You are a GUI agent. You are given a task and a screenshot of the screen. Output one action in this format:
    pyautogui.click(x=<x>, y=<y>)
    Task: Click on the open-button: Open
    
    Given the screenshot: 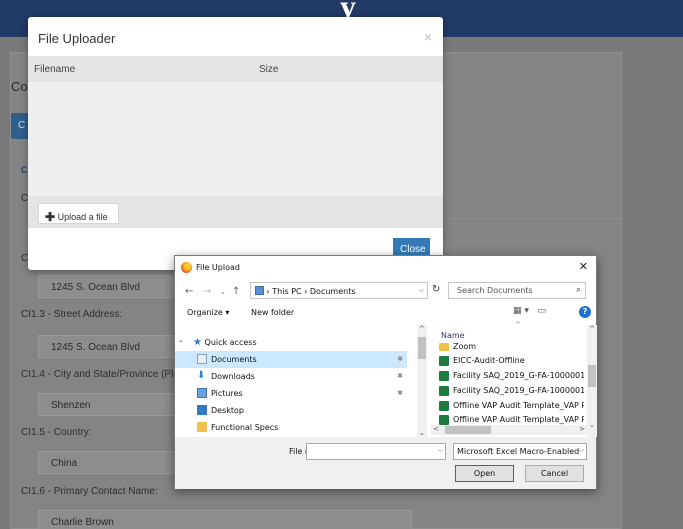 What is the action you would take?
    pyautogui.click(x=484, y=473)
    